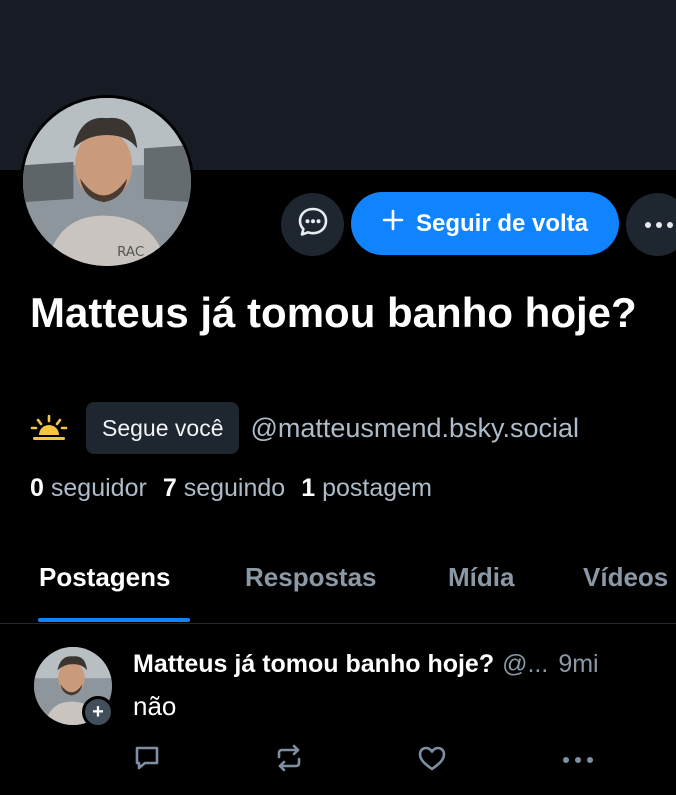 This screenshot has height=795, width=676. Describe the element at coordinates (625, 577) in the screenshot. I see `tab-videos: Vídeos` at that location.